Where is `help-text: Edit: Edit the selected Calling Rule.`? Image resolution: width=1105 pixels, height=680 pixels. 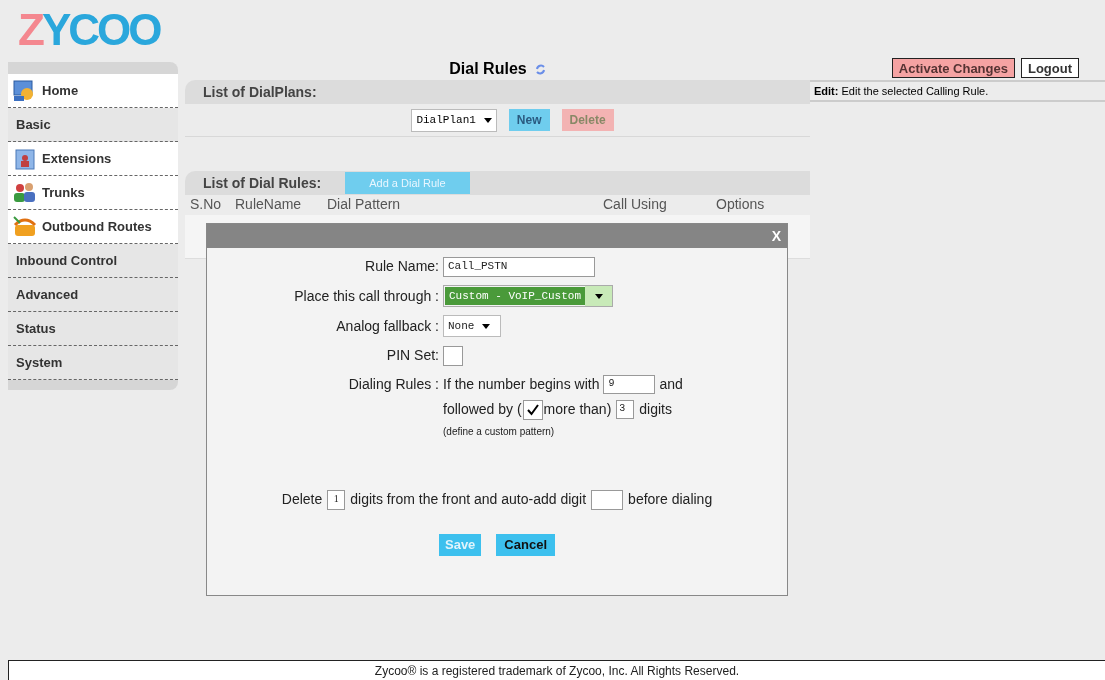 help-text: Edit: Edit the selected Calling Rule. is located at coordinates (901, 91).